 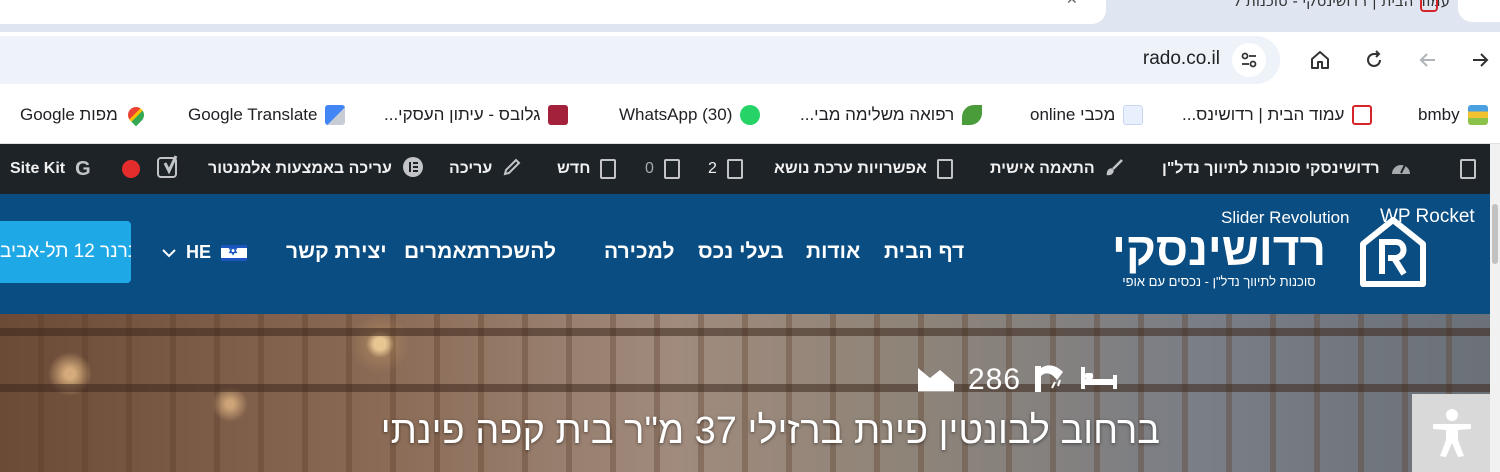 I want to click on maccabi-icon, so click(x=1133, y=115).